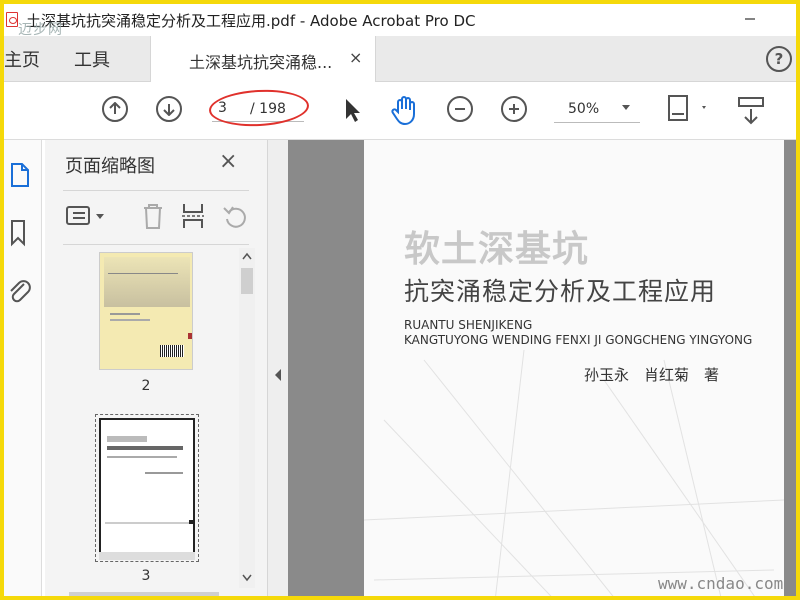  I want to click on tab-close-button: ×, so click(355, 57).